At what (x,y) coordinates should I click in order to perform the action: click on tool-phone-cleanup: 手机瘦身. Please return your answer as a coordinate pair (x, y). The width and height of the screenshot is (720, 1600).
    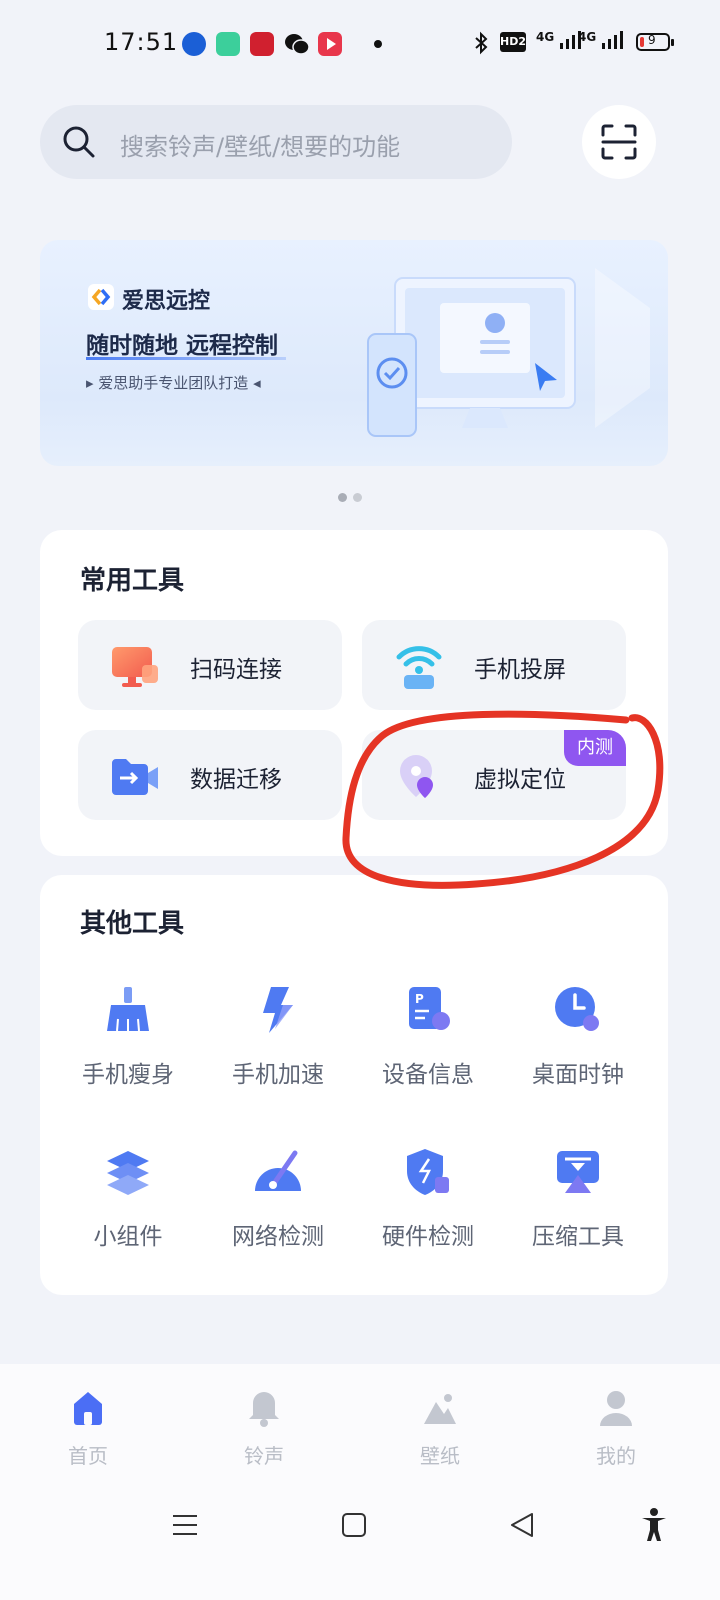
    Looking at the image, I should click on (128, 1050).